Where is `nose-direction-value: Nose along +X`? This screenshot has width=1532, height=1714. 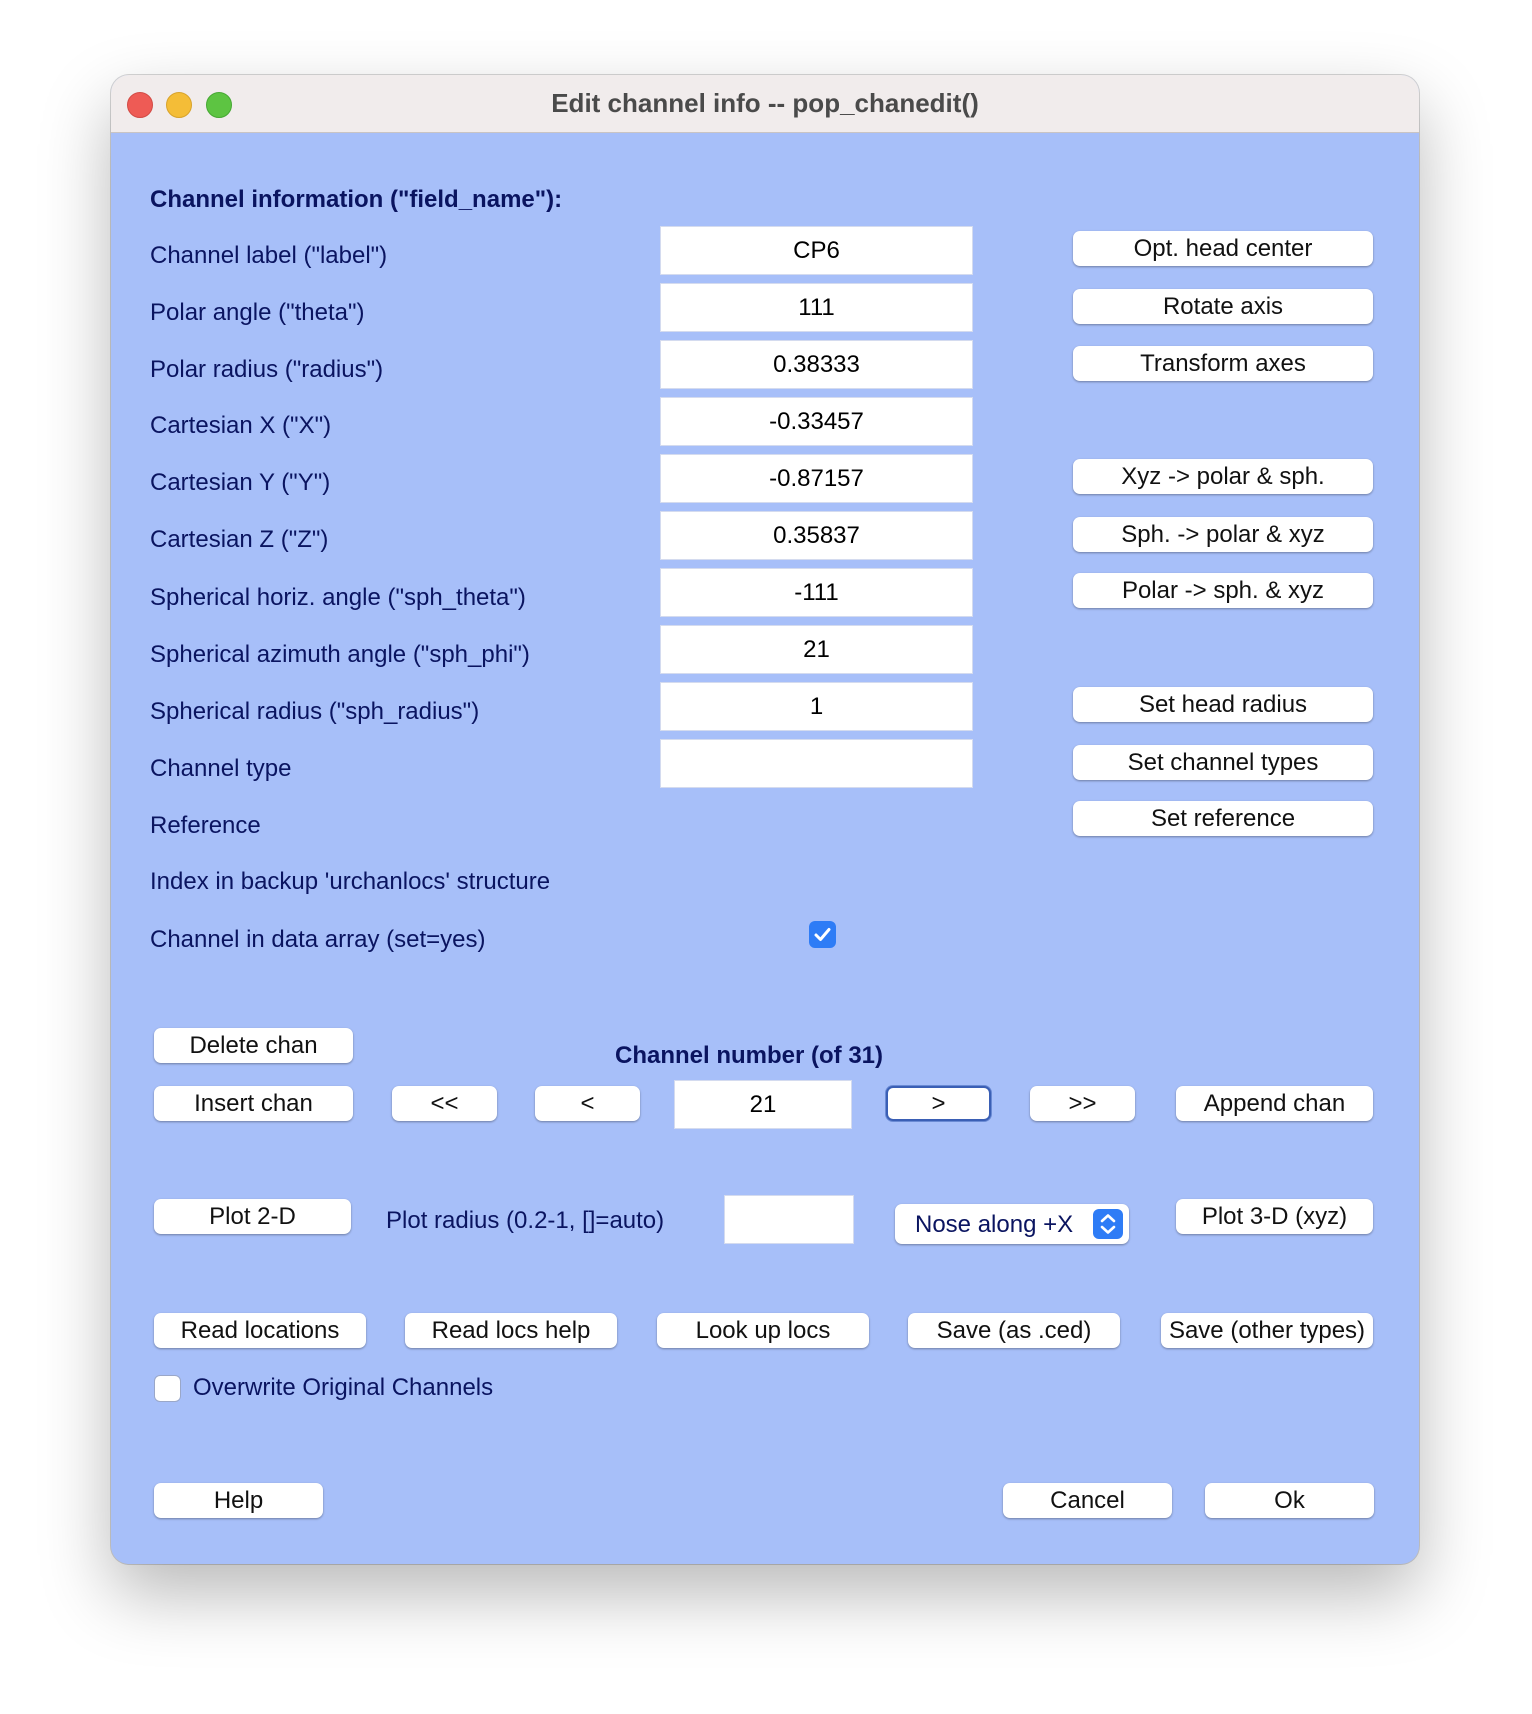 nose-direction-value: Nose along +X is located at coordinates (994, 1224).